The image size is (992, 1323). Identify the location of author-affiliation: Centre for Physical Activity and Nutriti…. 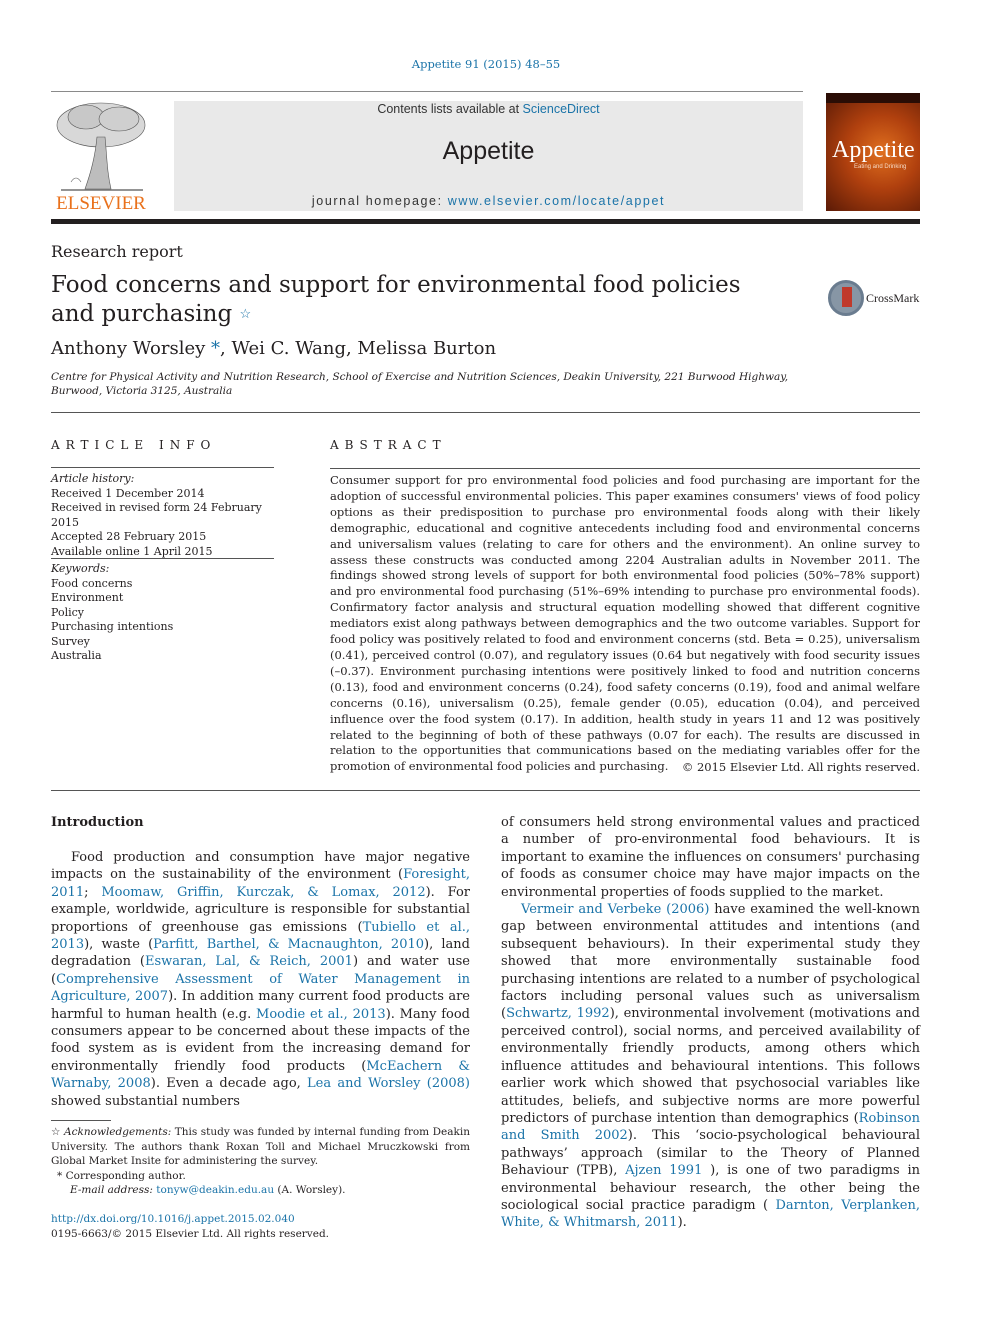
(420, 384).